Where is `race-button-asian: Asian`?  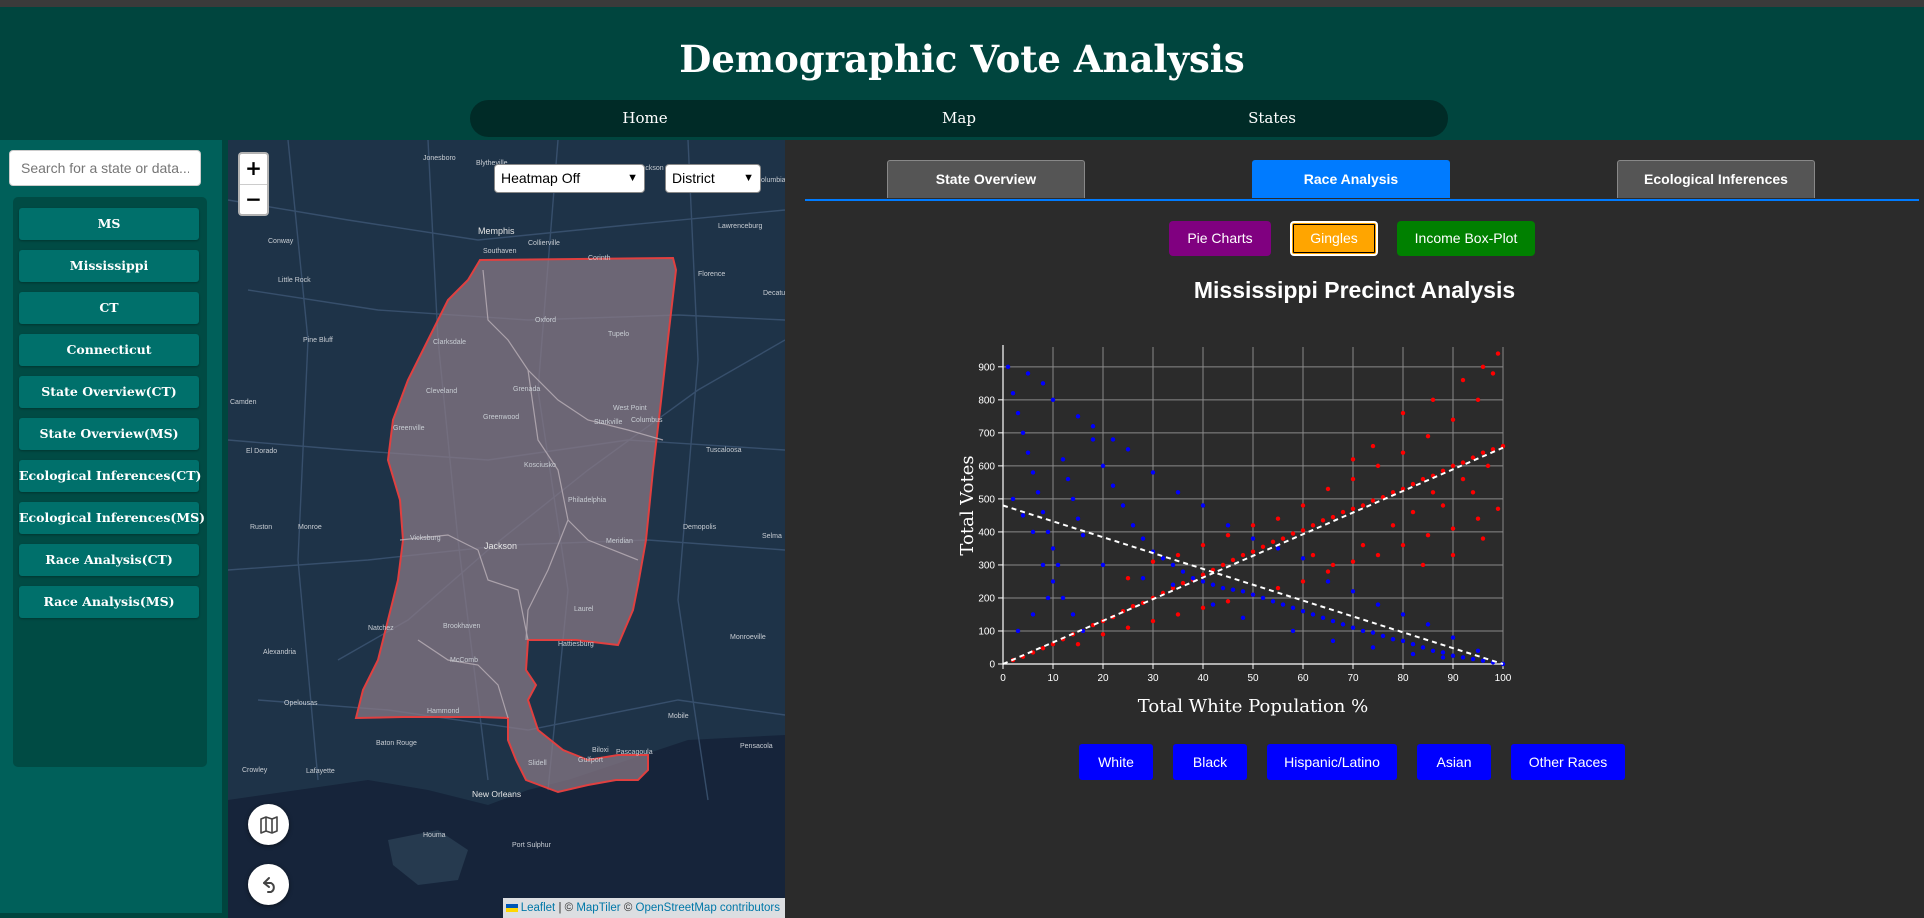 race-button-asian: Asian is located at coordinates (1454, 762).